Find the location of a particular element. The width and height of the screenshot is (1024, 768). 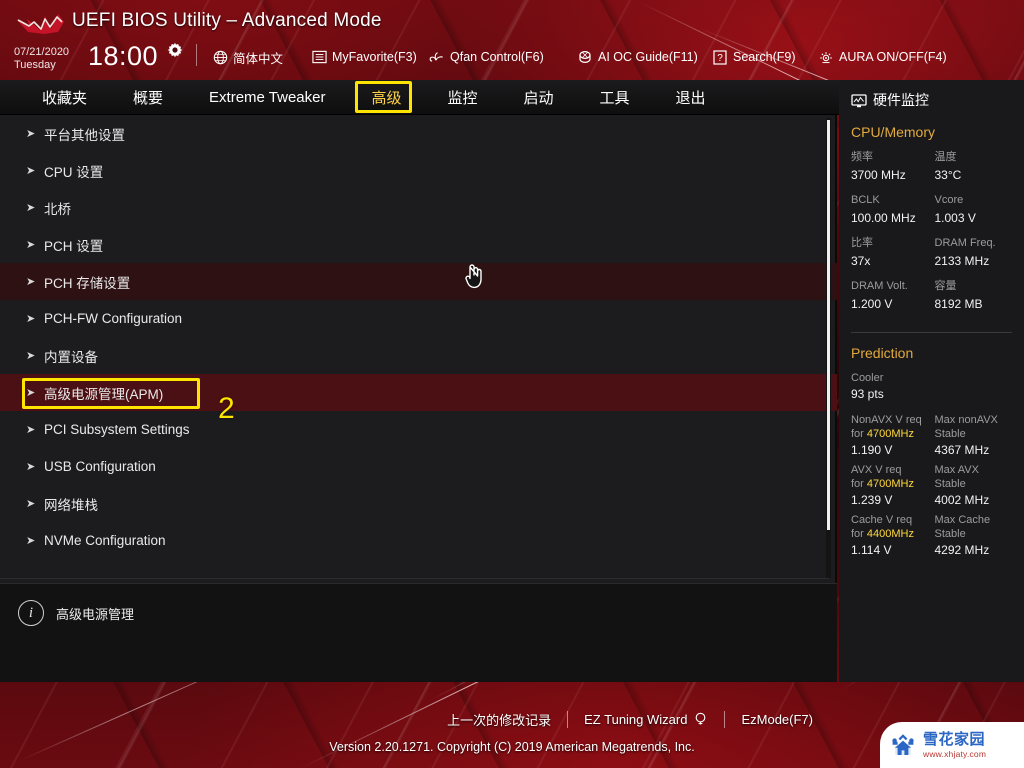

weekday-value: Tuesday is located at coordinates (35, 65).